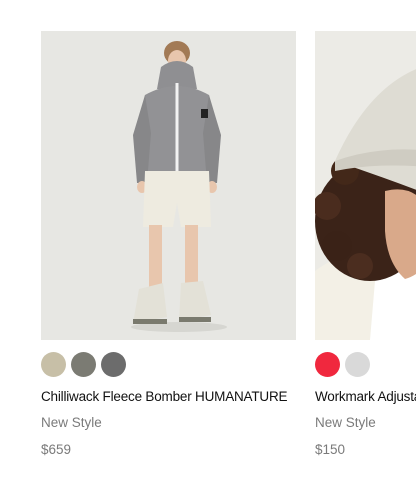 The height and width of the screenshot is (492, 416). What do you see at coordinates (330, 449) in the screenshot?
I see `product-price: $150` at bounding box center [330, 449].